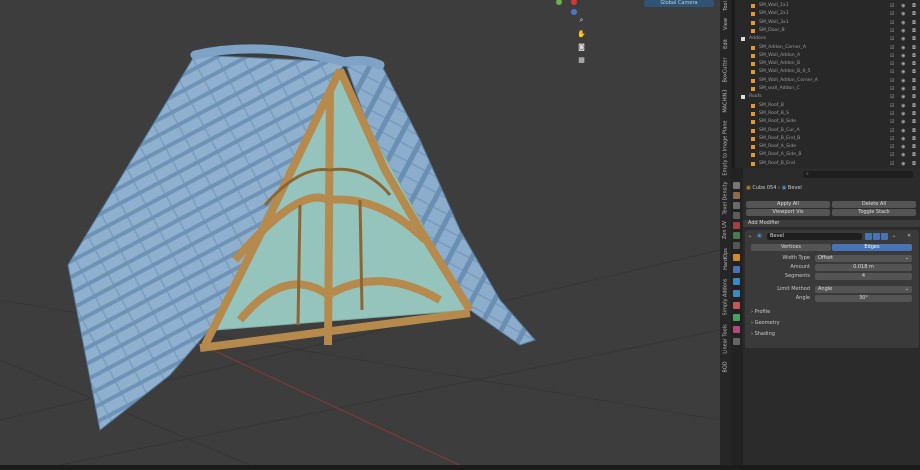 Image resolution: width=920 pixels, height=470 pixels. Describe the element at coordinates (736, 195) in the screenshot. I see `render-icon` at that location.